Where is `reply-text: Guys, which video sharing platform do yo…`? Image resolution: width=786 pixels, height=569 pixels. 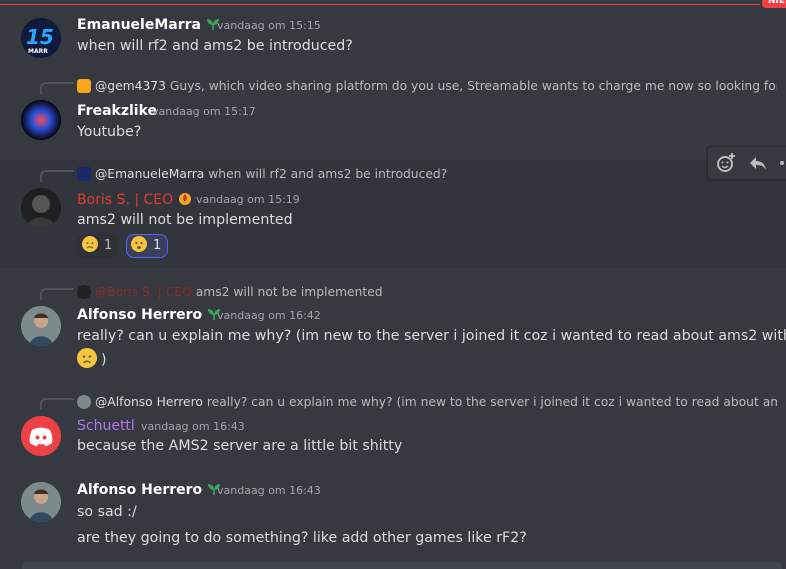
reply-text: Guys, which video sharing platform do yo… is located at coordinates (473, 86).